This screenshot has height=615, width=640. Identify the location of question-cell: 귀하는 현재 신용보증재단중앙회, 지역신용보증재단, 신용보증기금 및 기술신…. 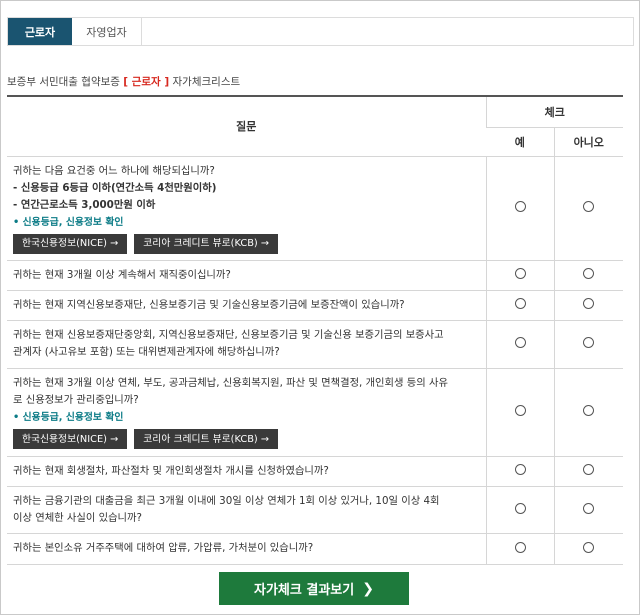
(246, 344).